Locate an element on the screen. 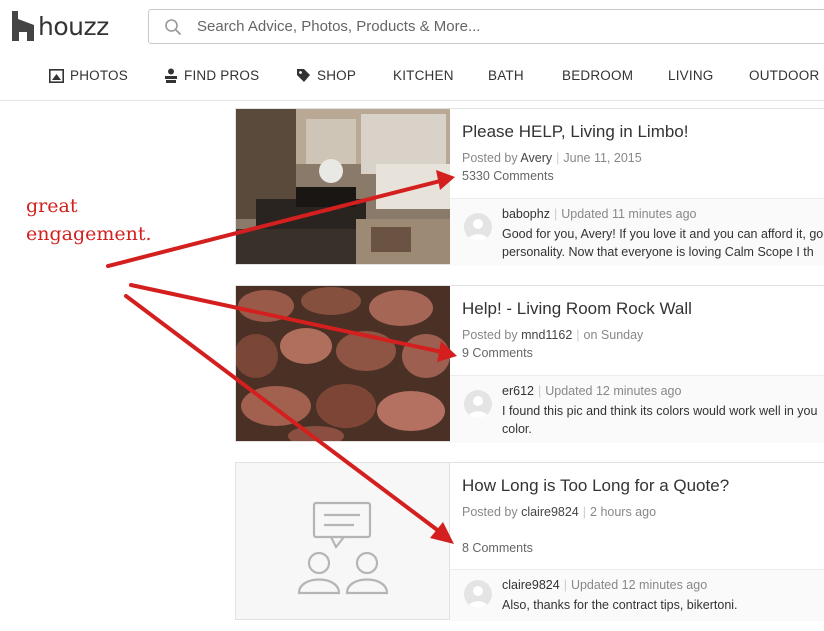 The image size is (824, 631). discussion-title: Please HELP, Living in Limbo! is located at coordinates (575, 132).